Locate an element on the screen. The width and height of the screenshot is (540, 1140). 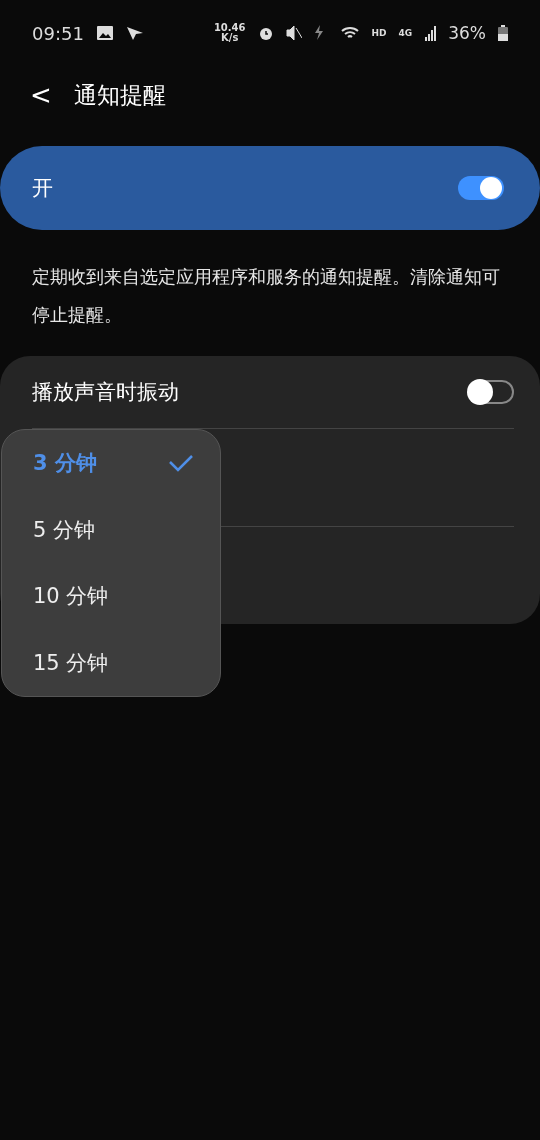
master-switch-bar: 开 is located at coordinates (270, 188).